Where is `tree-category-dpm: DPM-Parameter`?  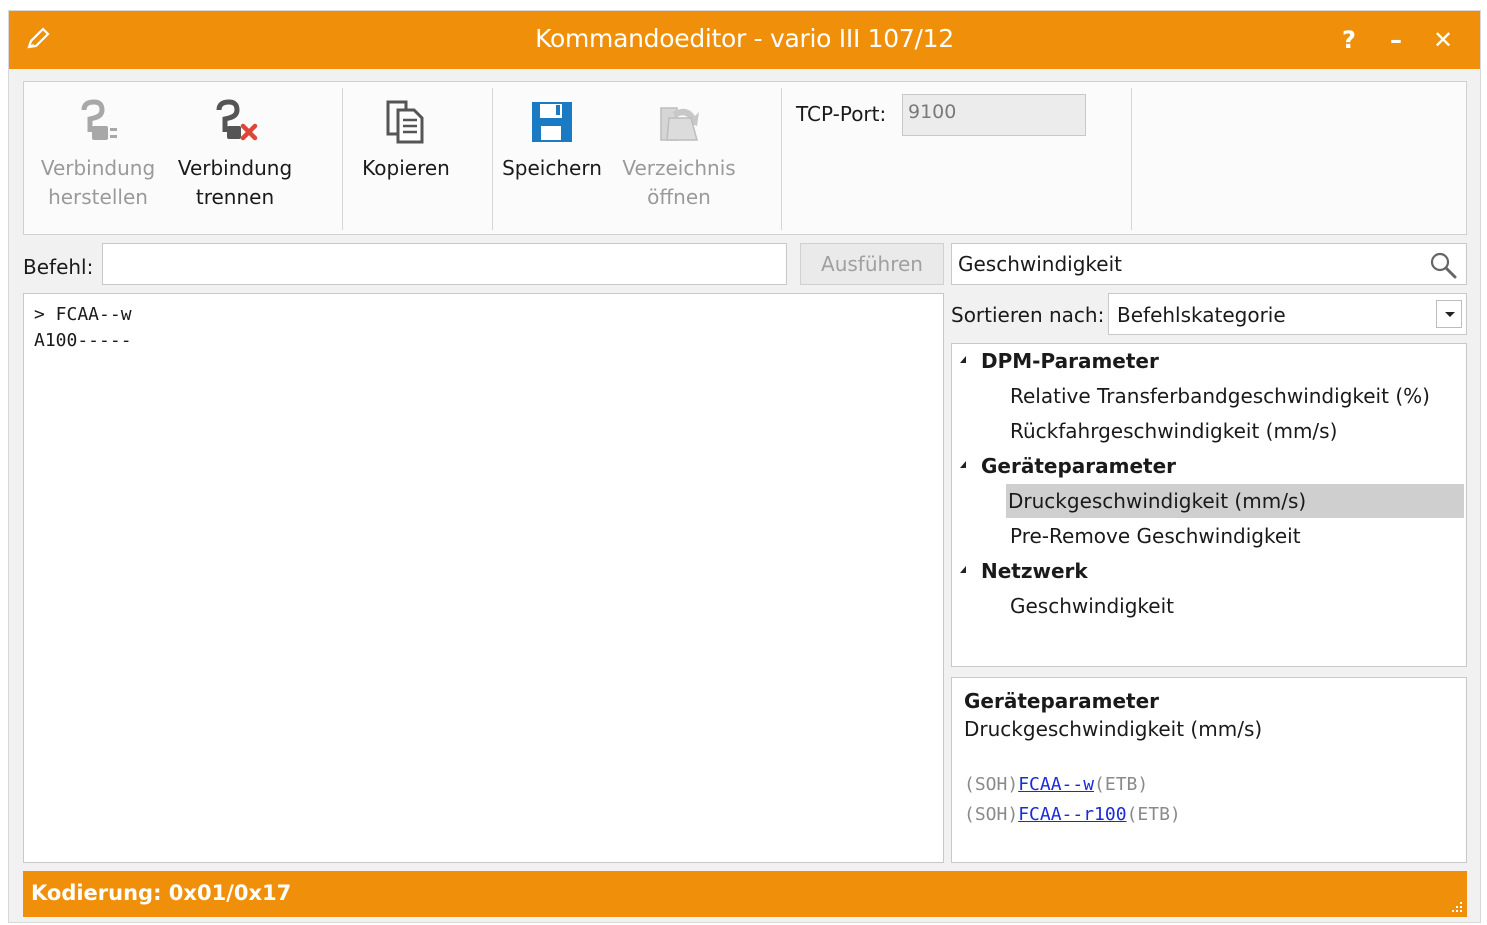
tree-category-dpm: DPM-Parameter is located at coordinates (1209, 361).